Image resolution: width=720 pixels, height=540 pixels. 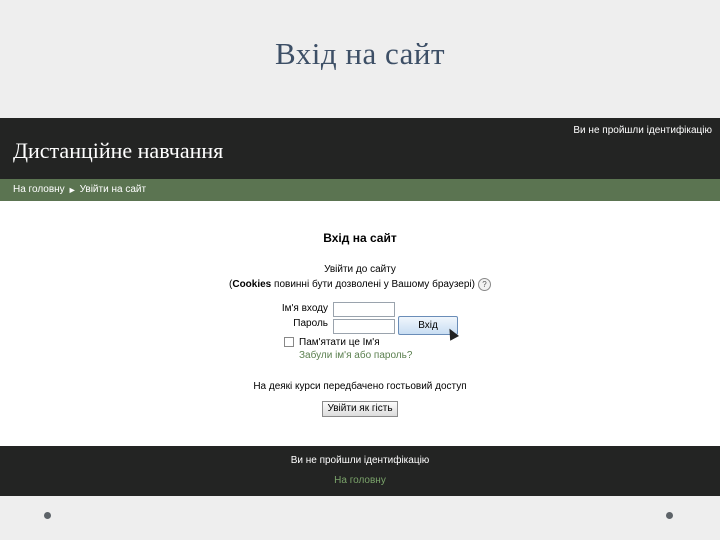 What do you see at coordinates (72, 189) in the screenshot?
I see `breadcrumb-arrow-icon: ►` at bounding box center [72, 189].